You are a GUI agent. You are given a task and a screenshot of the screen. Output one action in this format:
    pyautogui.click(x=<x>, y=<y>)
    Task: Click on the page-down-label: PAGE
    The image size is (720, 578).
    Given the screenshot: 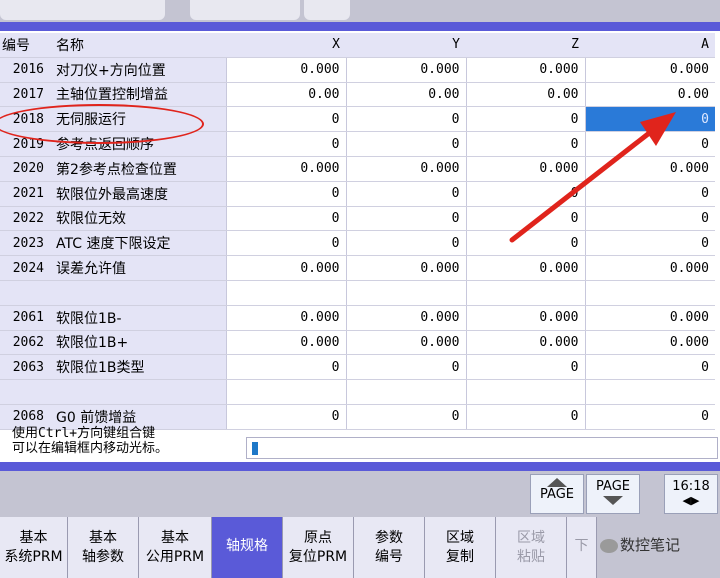 What is the action you would take?
    pyautogui.click(x=613, y=486)
    